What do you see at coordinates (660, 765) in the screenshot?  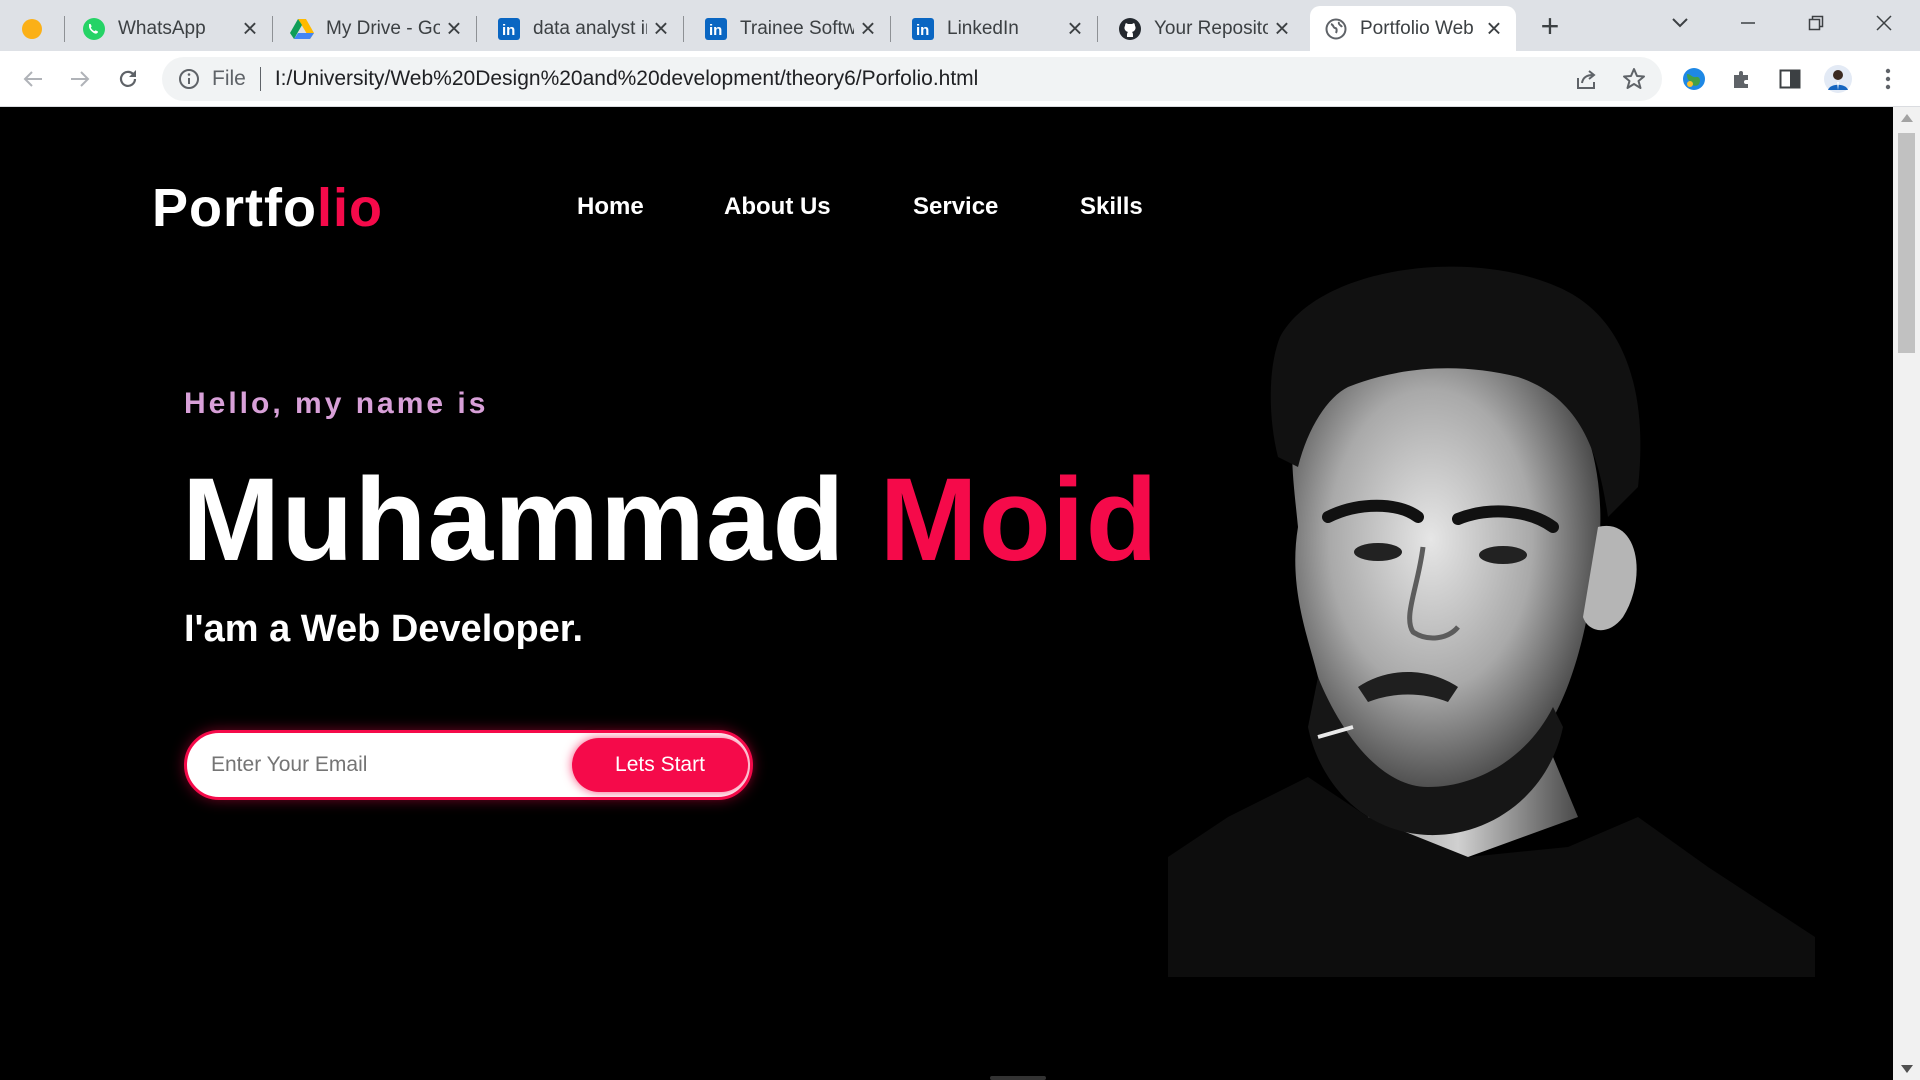 I see `lets-start-button: Lets Start` at bounding box center [660, 765].